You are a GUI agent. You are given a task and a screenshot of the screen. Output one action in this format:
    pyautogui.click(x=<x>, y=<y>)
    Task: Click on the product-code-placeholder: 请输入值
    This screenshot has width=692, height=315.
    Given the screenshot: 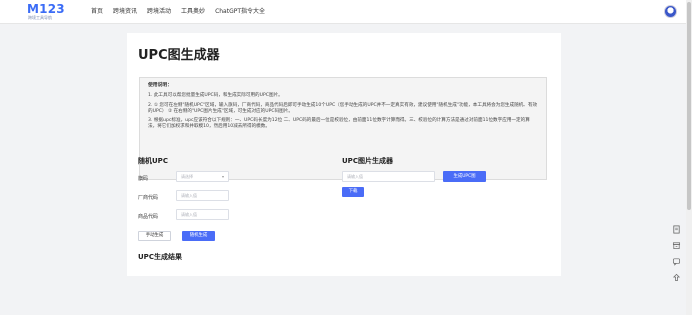 What is the action you would take?
    pyautogui.click(x=189, y=214)
    